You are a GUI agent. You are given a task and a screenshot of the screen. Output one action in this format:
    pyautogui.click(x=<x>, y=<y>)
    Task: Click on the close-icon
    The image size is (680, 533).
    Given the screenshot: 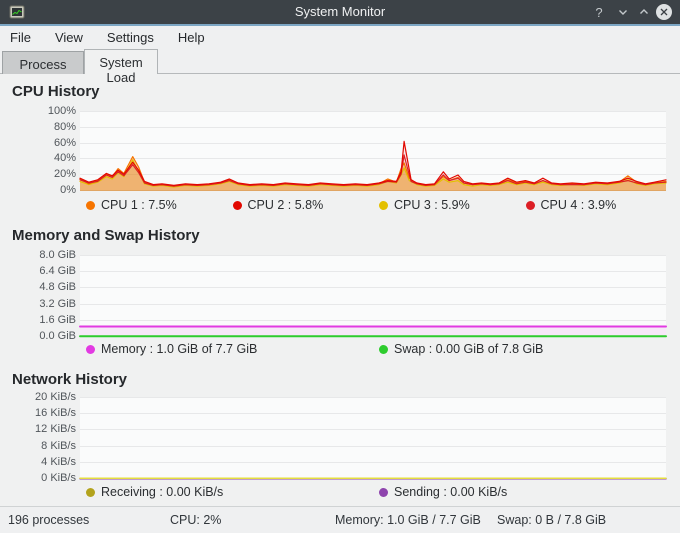 What is the action you would take?
    pyautogui.click(x=664, y=12)
    